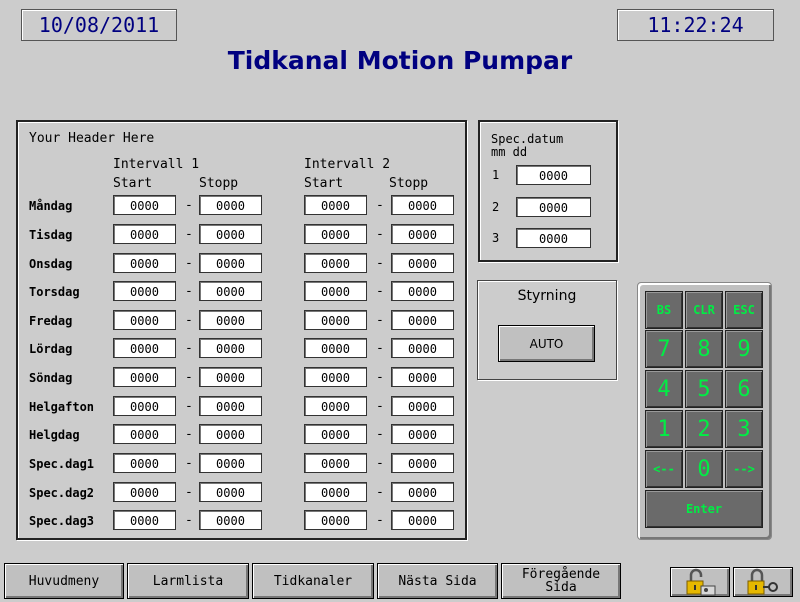  Describe the element at coordinates (324, 183) in the screenshot. I see `interval2-start-label: Start` at that location.